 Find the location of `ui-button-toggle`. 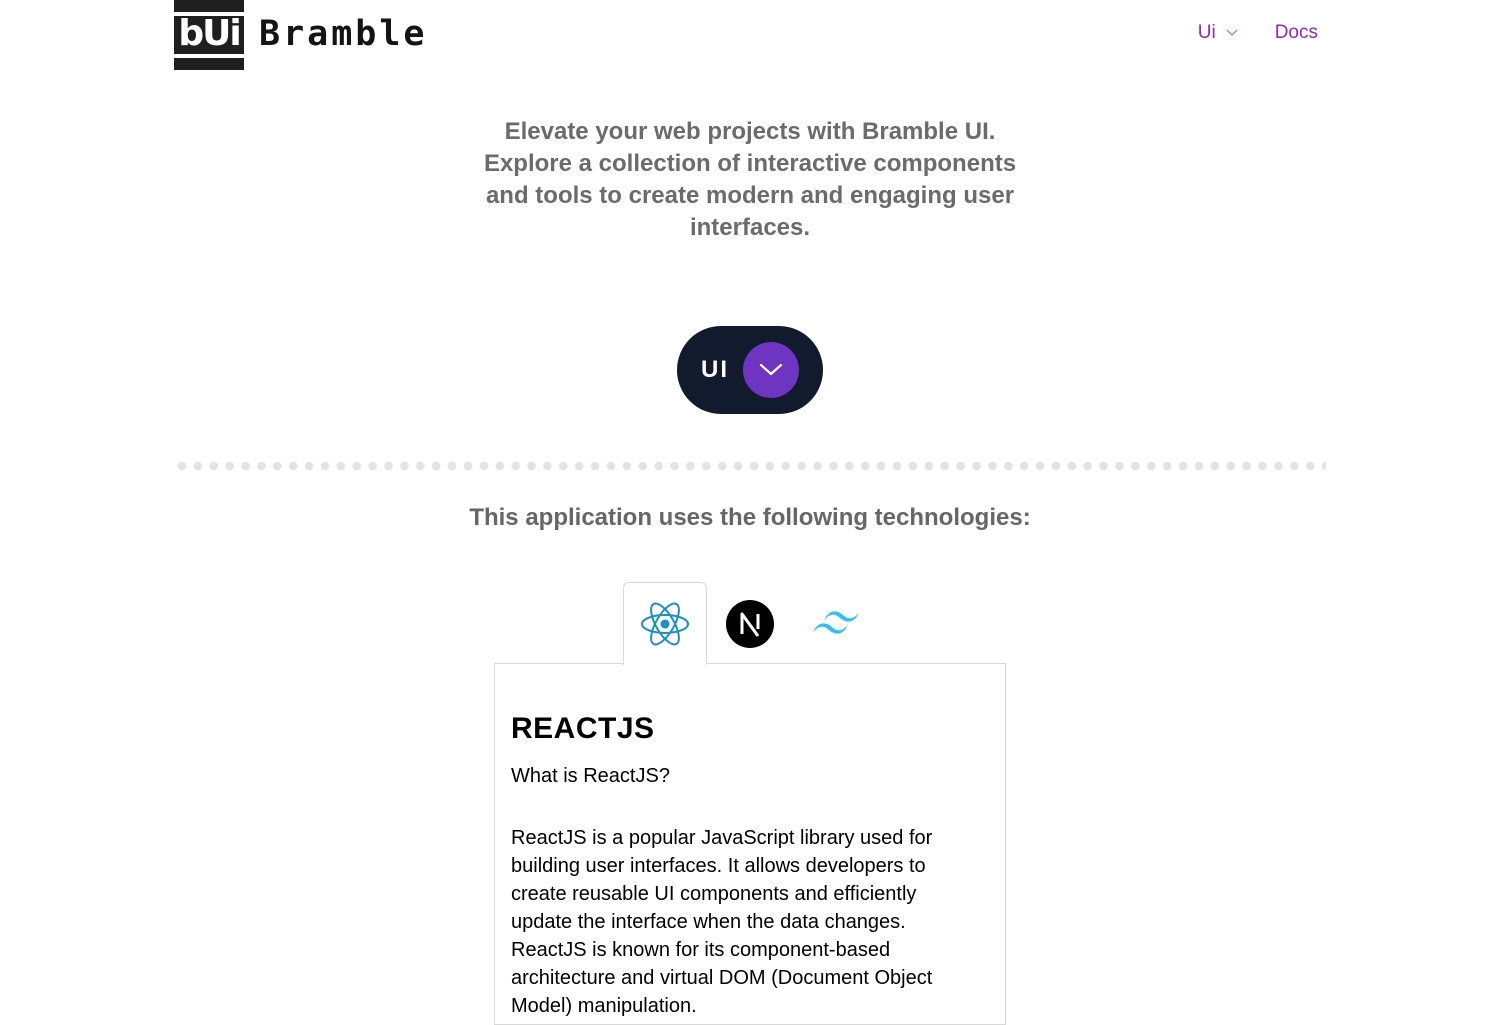

ui-button-toggle is located at coordinates (771, 370).